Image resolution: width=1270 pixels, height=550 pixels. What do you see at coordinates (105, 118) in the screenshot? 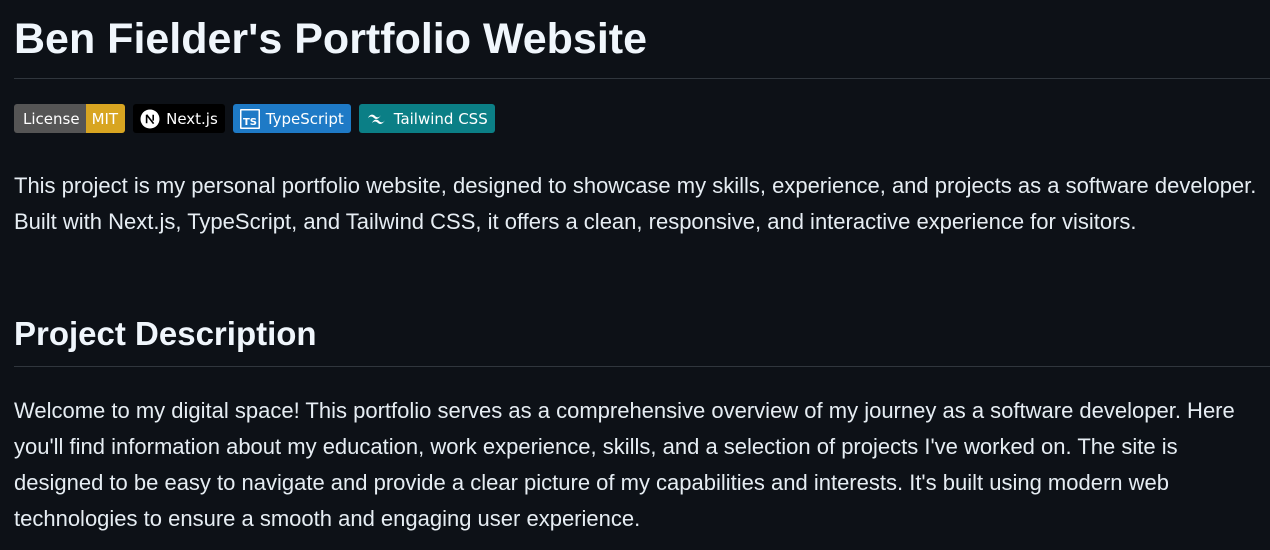
I see `license-badge-value: MIT` at bounding box center [105, 118].